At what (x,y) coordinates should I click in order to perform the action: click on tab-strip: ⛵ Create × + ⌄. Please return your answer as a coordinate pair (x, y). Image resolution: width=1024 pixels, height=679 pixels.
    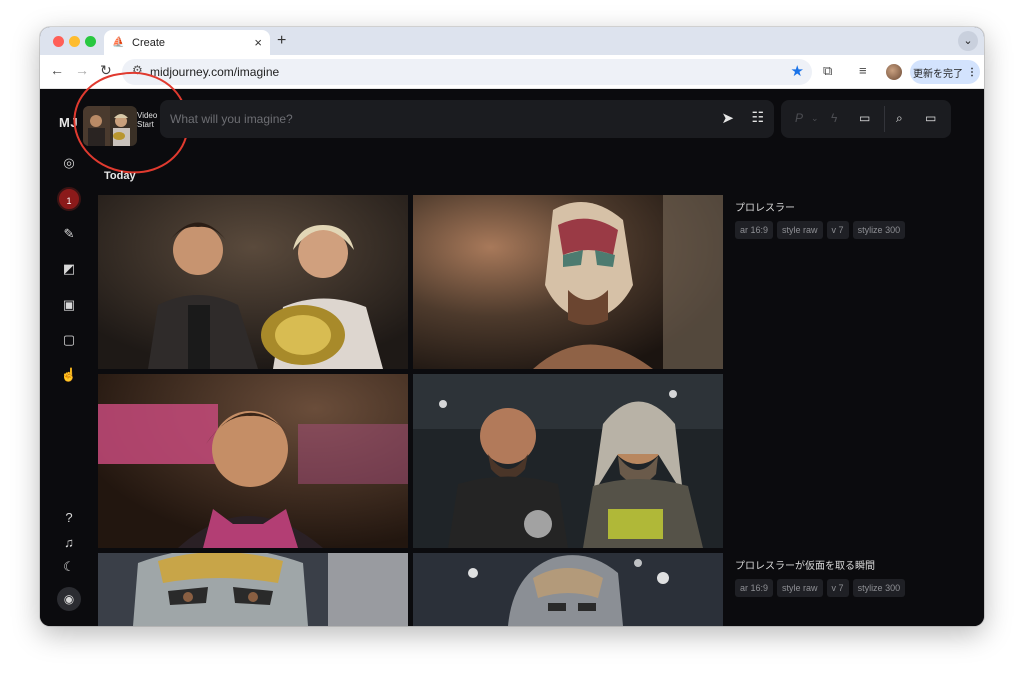
    Looking at the image, I should click on (512, 41).